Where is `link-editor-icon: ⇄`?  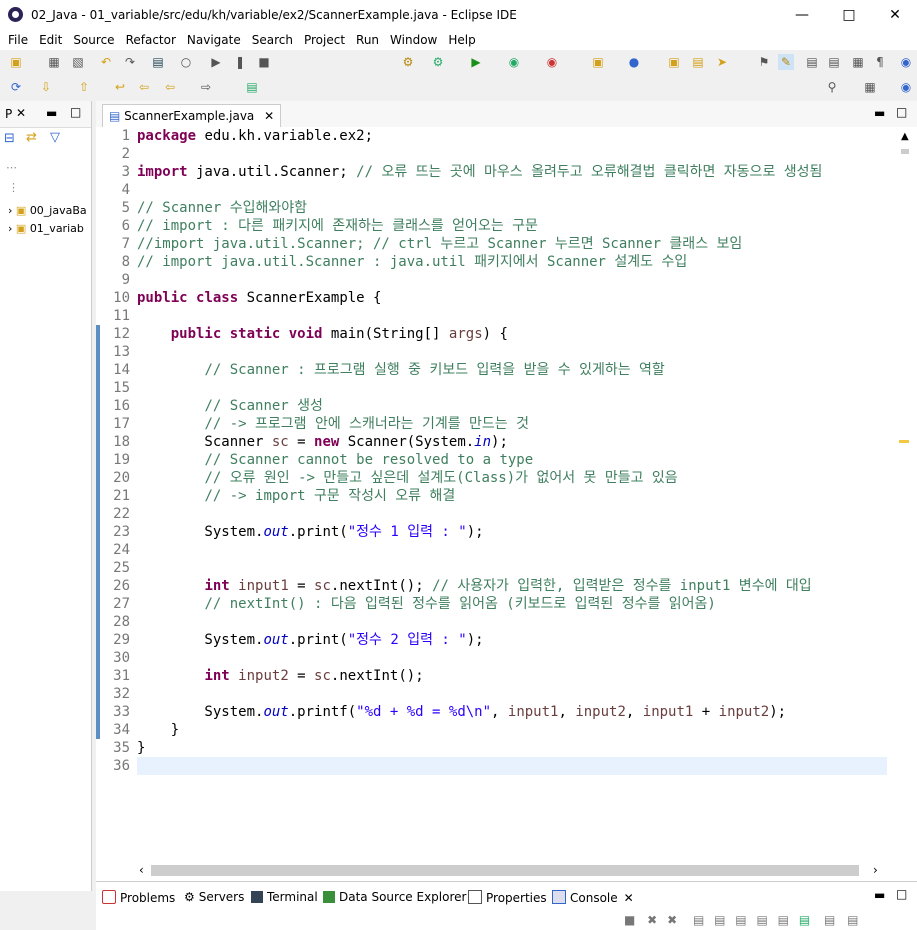 link-editor-icon: ⇄ is located at coordinates (31, 137).